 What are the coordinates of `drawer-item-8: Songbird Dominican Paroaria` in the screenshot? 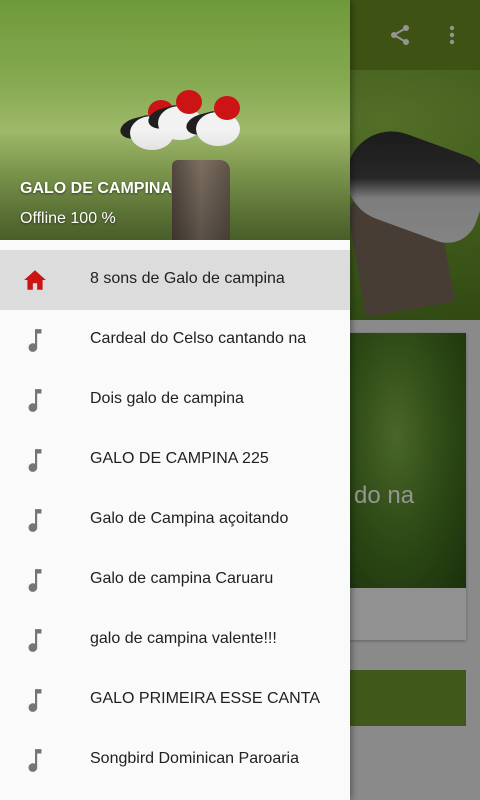 It's located at (175, 760).